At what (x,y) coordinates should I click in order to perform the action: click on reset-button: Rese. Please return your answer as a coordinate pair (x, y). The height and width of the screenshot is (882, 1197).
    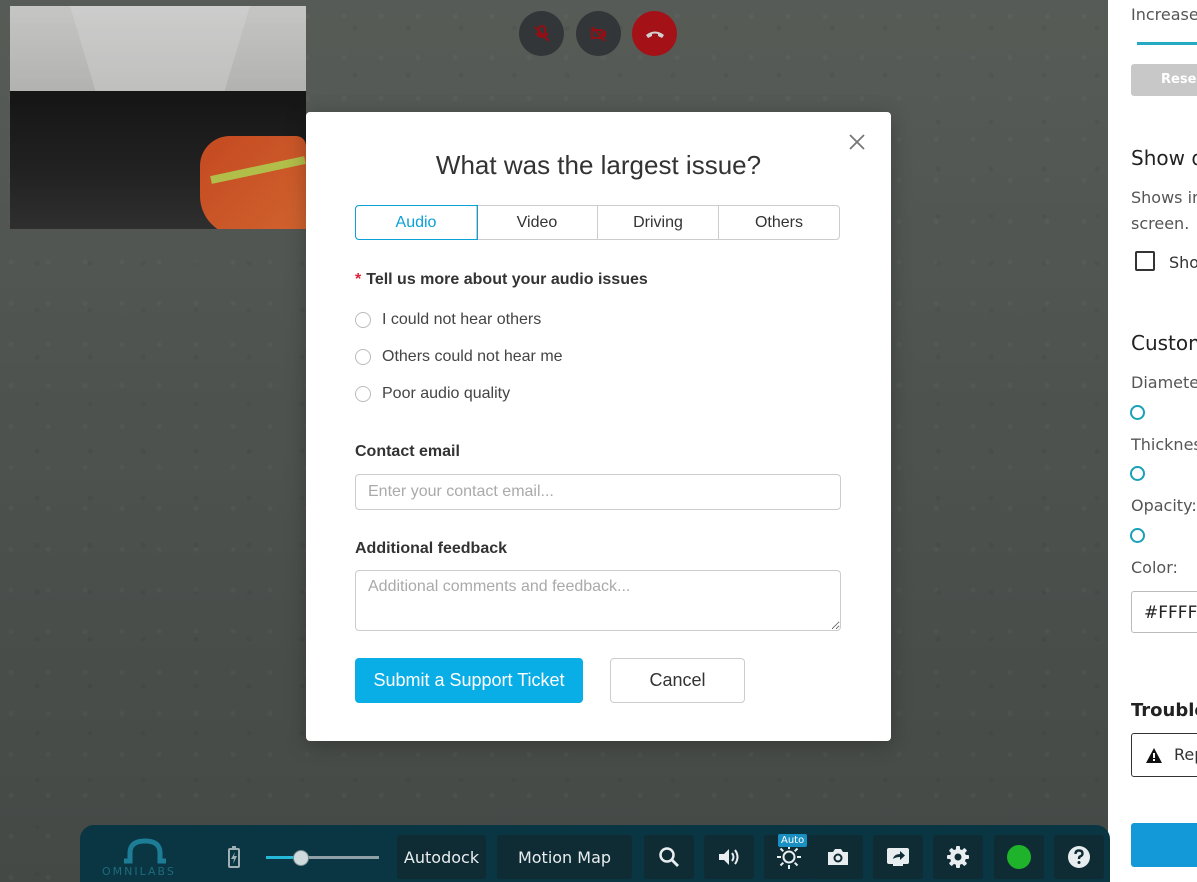
    Looking at the image, I should click on (1164, 80).